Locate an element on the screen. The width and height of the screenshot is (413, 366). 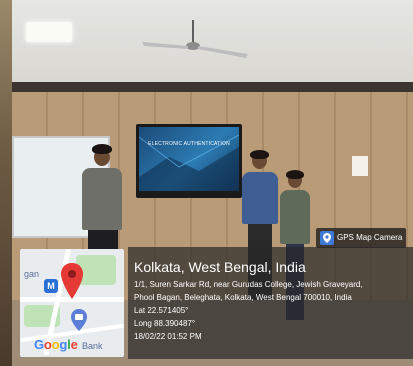
ceiling-light is located at coordinates (49, 32).